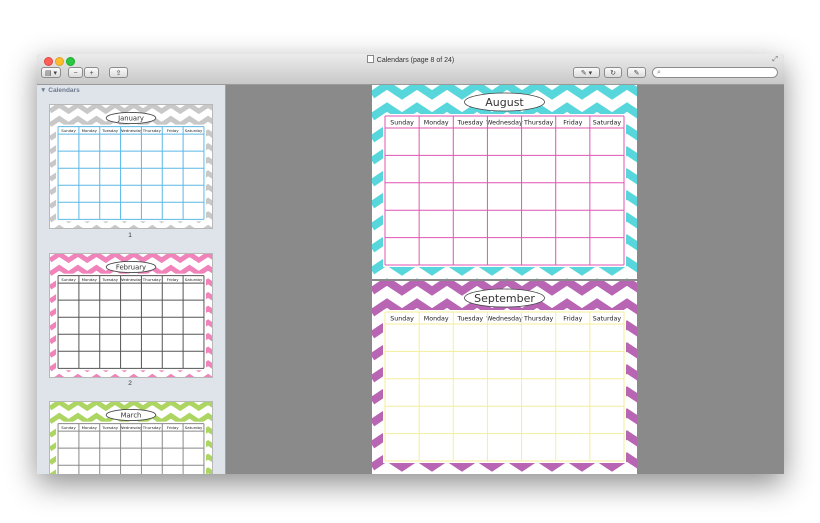  Describe the element at coordinates (504, 298) in the screenshot. I see `month-title: September` at that location.